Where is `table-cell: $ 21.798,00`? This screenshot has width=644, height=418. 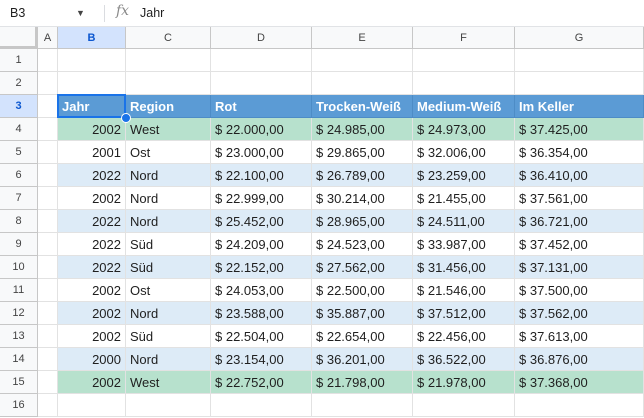 table-cell: $ 21.798,00 is located at coordinates (362, 382).